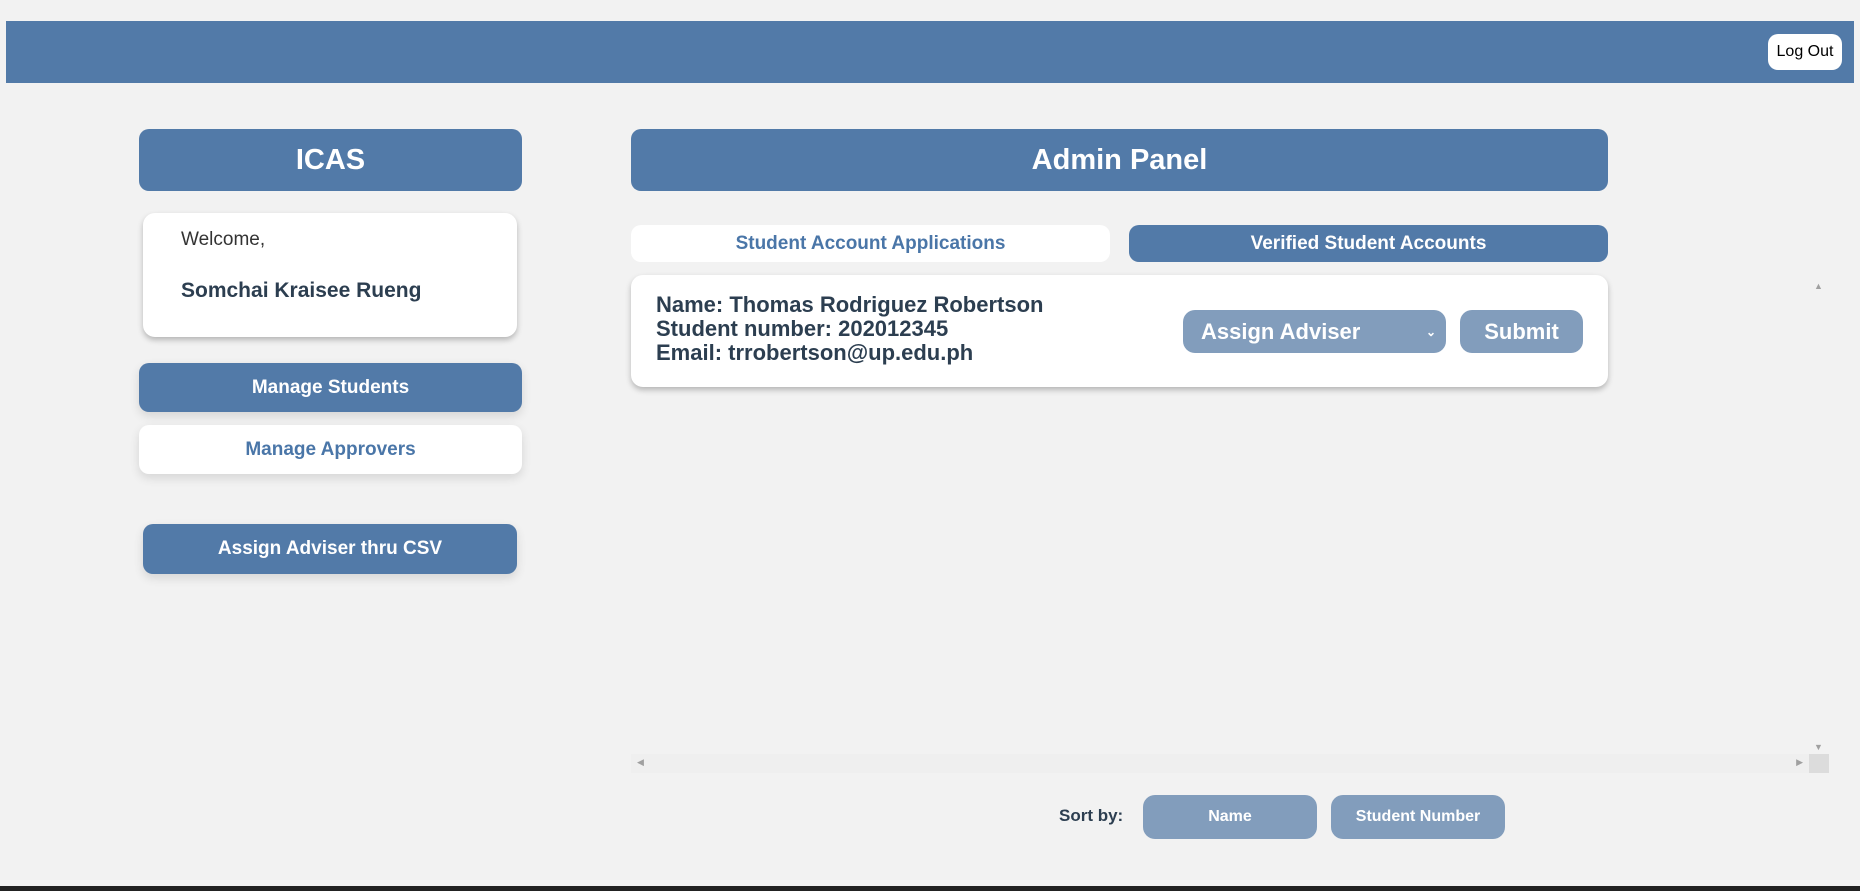 The image size is (1860, 891). I want to click on horizontal-scrollbar: ◀ ▶, so click(1220, 763).